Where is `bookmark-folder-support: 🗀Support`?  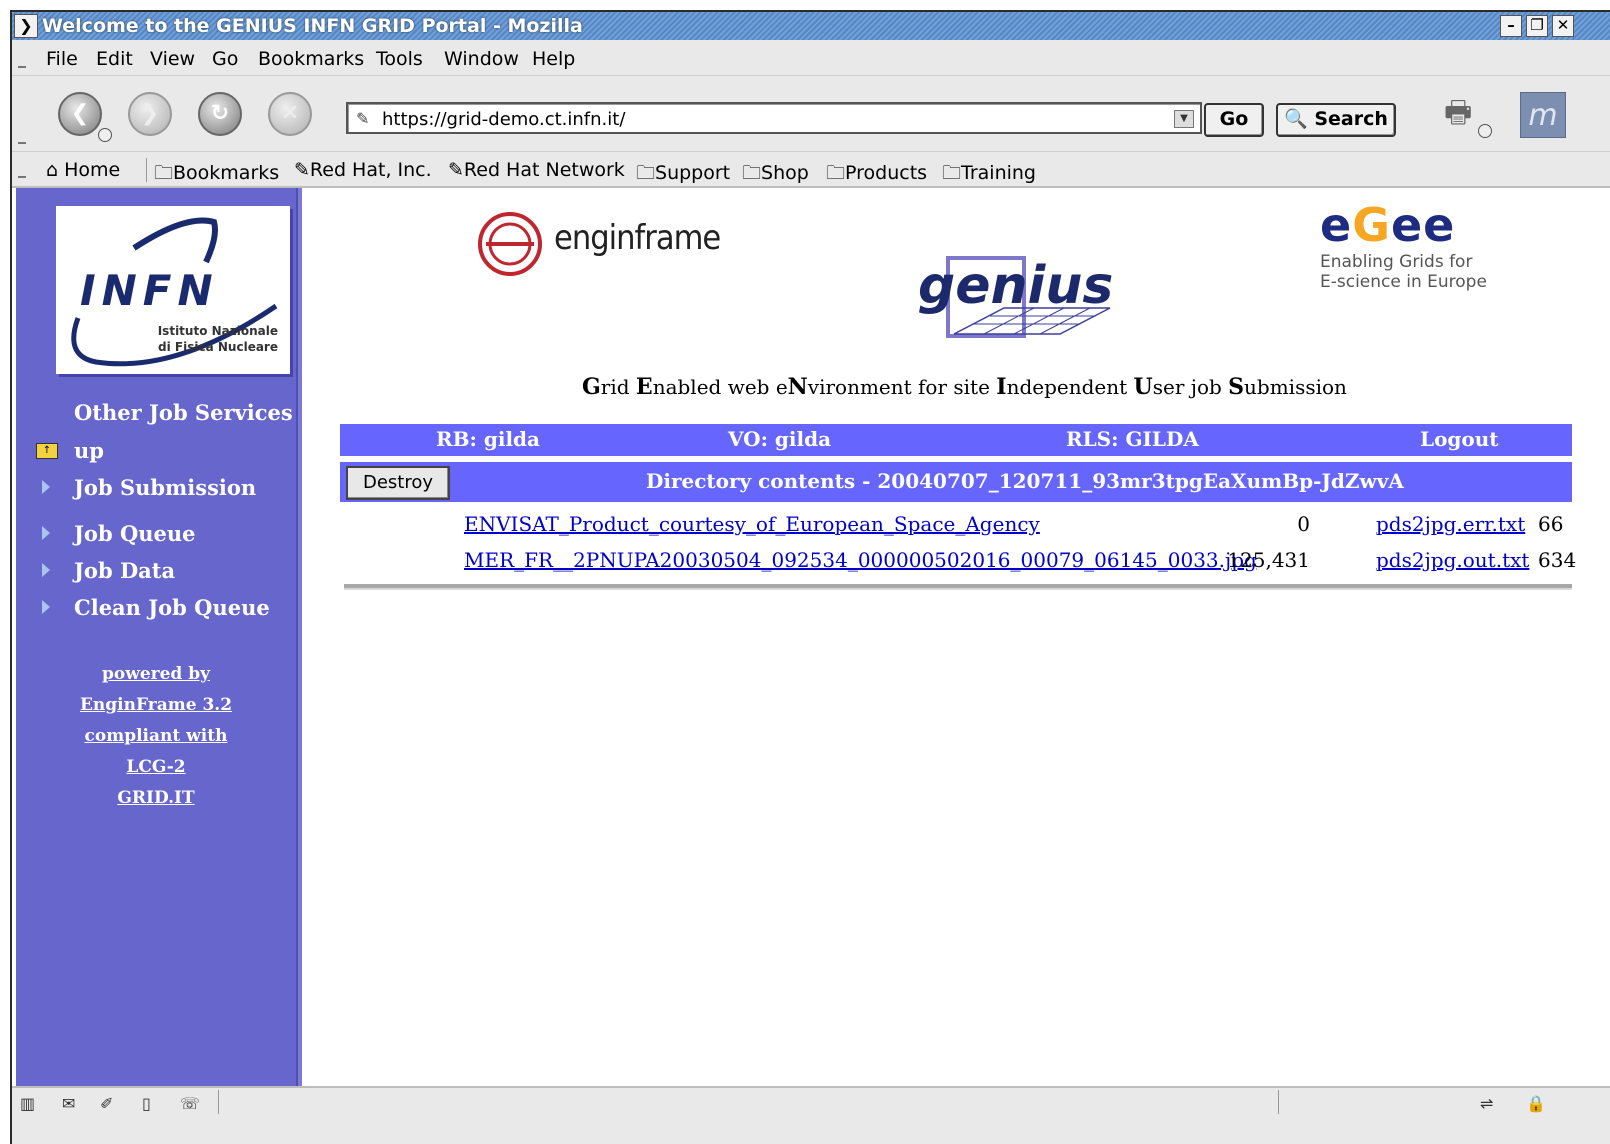 bookmark-folder-support: 🗀Support is located at coordinates (683, 175).